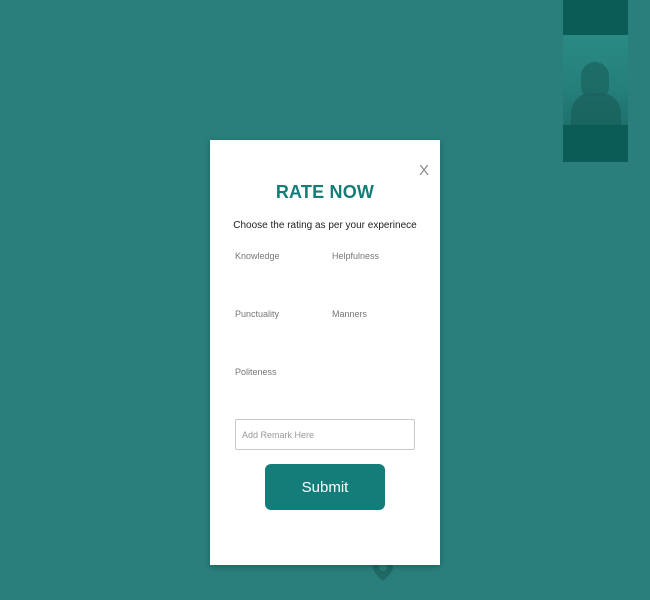 This screenshot has width=650, height=600. What do you see at coordinates (356, 256) in the screenshot?
I see `criterion-helpfulness: Helpfulness` at bounding box center [356, 256].